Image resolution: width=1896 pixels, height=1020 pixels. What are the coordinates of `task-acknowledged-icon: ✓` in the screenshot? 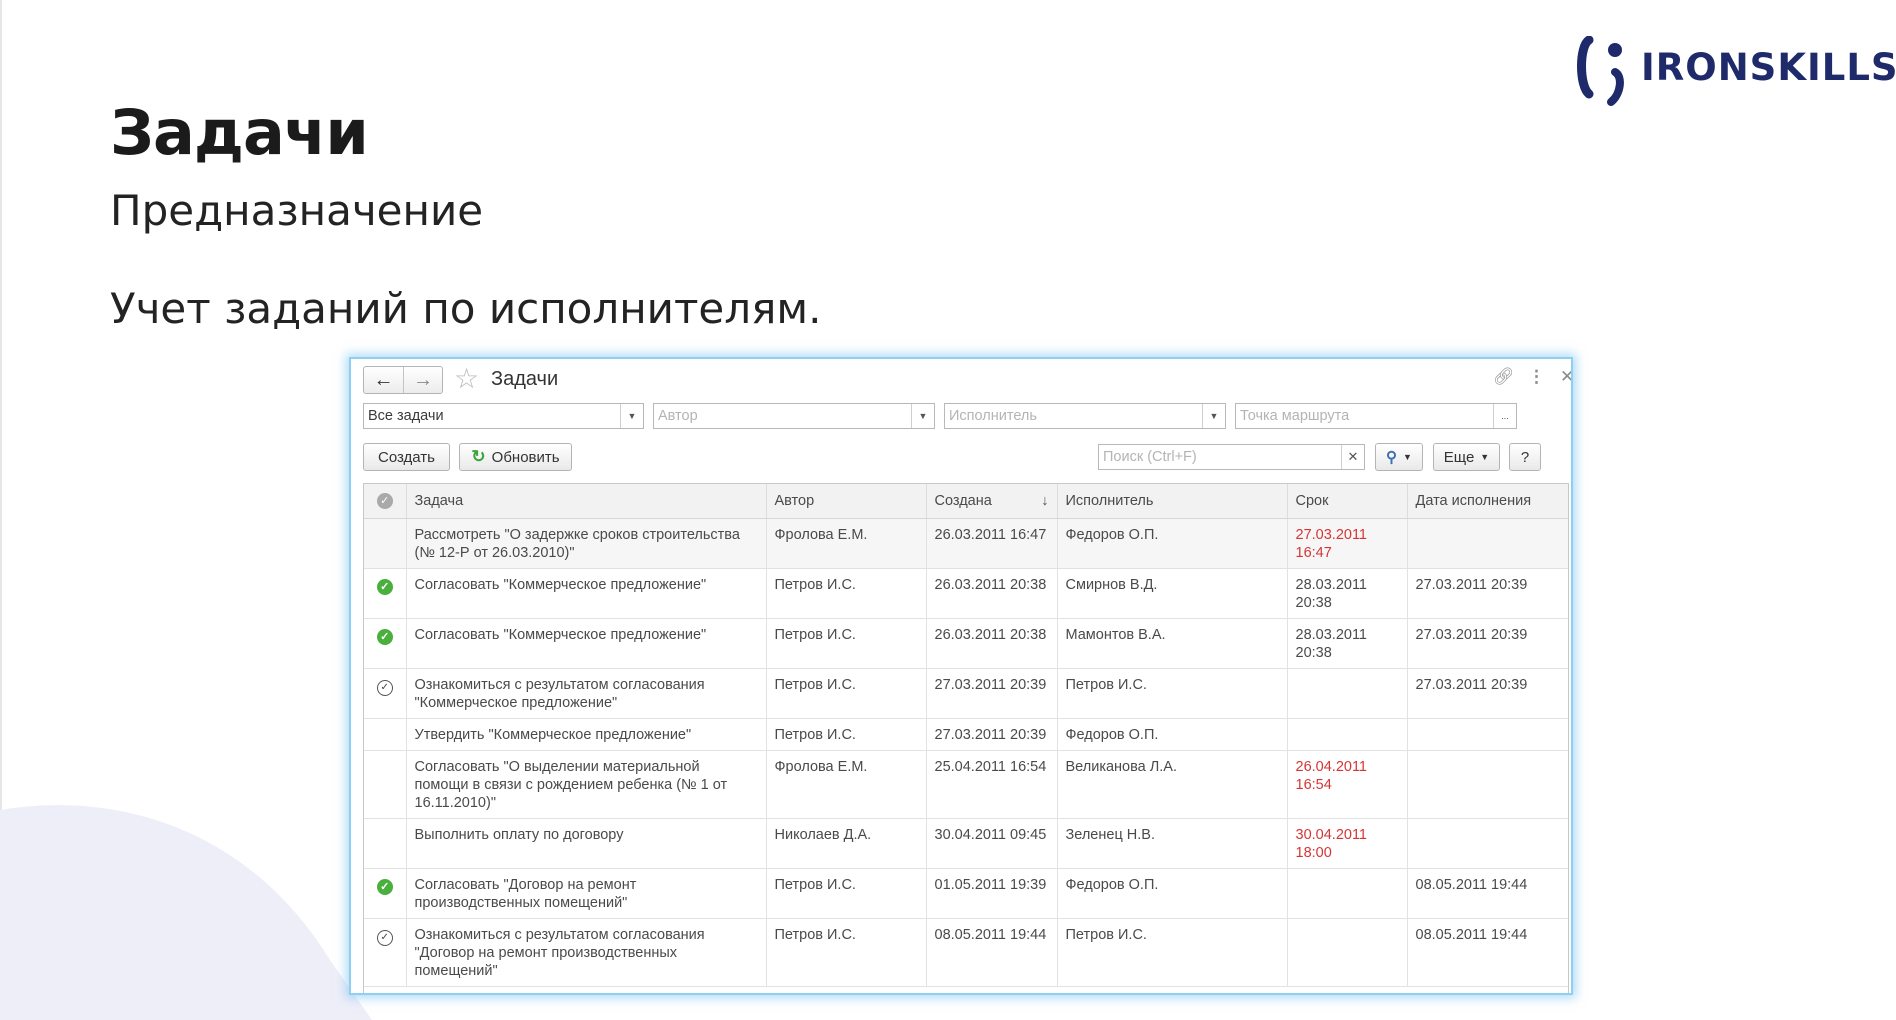 It's located at (384, 687).